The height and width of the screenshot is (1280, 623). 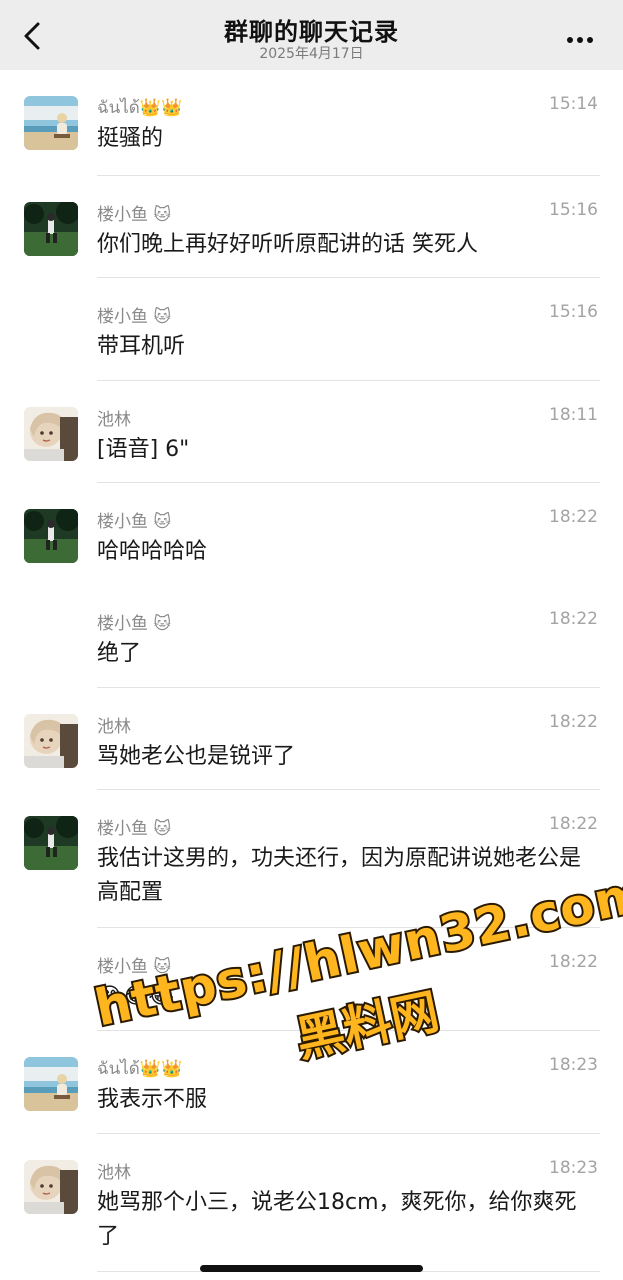 What do you see at coordinates (130, 138) in the screenshot?
I see `message-text: 挺骚的` at bounding box center [130, 138].